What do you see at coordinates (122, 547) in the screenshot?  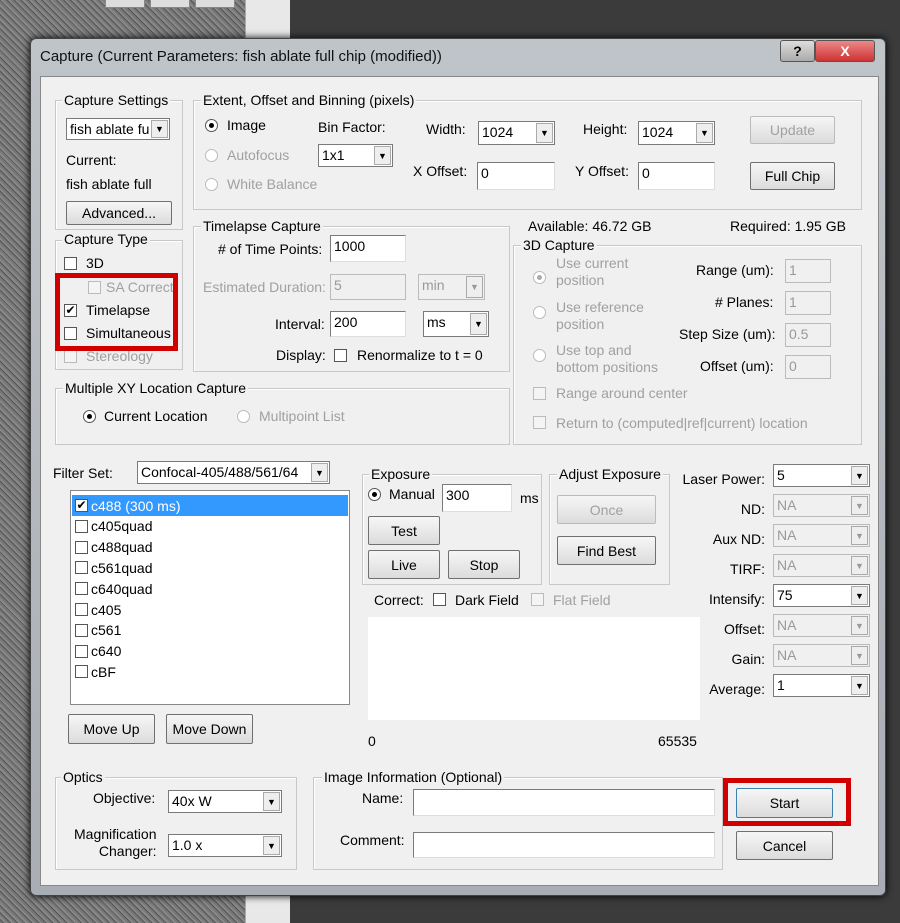 I see `filter-name: c488quad` at bounding box center [122, 547].